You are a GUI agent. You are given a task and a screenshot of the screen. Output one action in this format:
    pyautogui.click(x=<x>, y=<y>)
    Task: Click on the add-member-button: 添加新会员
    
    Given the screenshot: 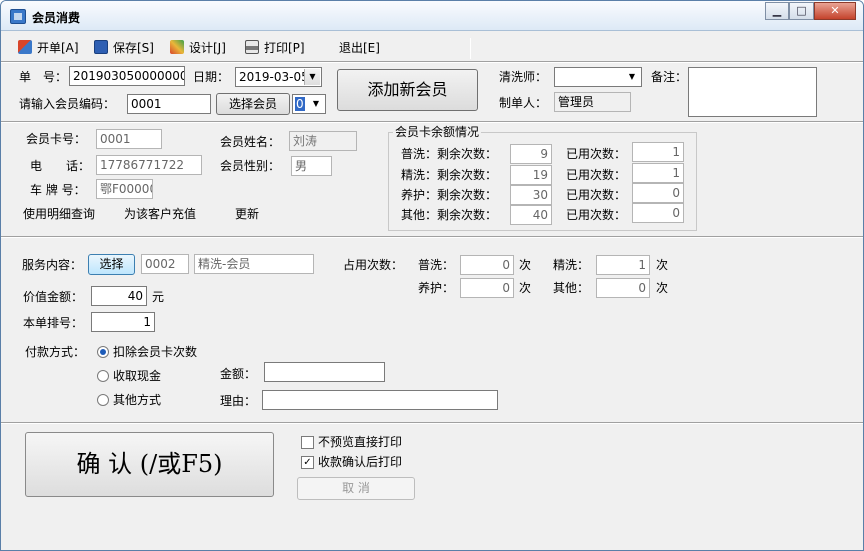 What is the action you would take?
    pyautogui.click(x=407, y=90)
    